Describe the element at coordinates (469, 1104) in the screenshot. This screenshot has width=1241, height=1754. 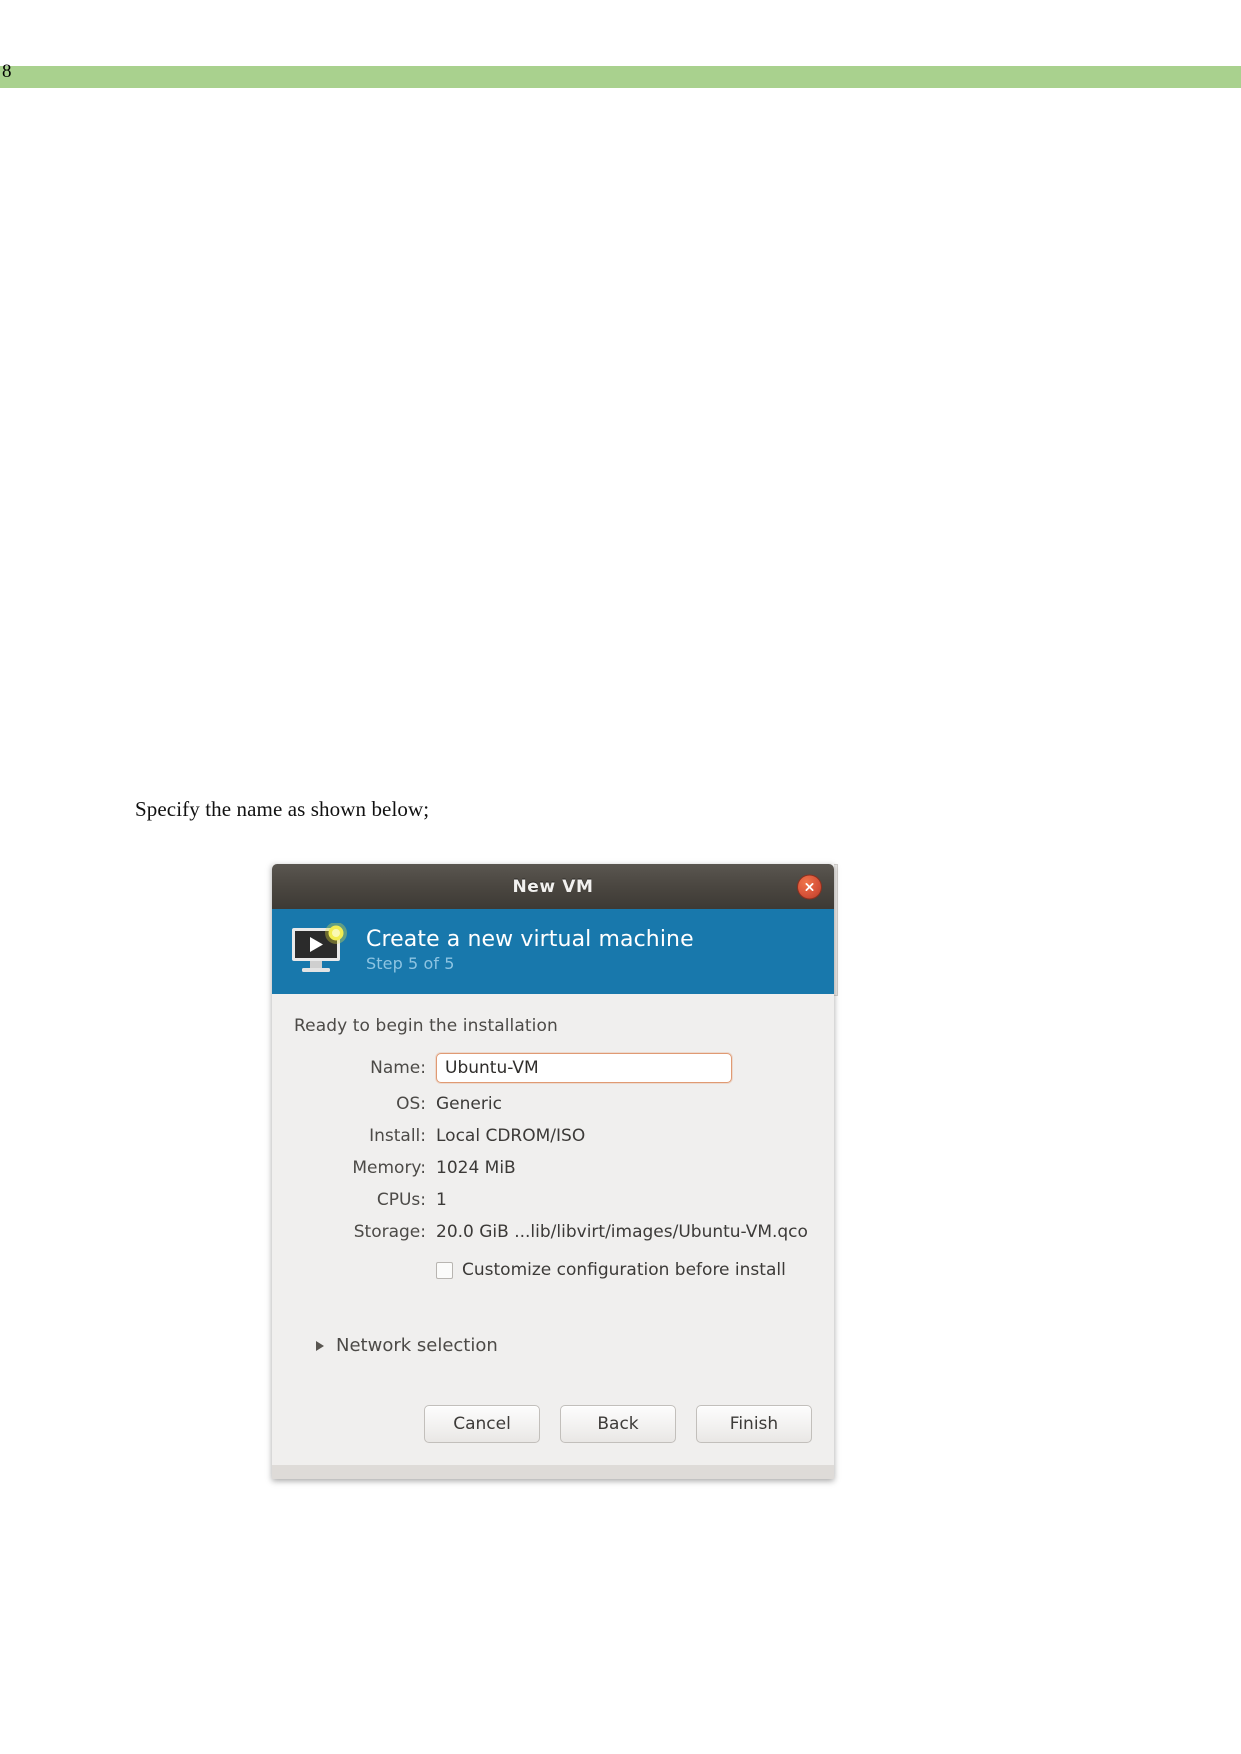
I see `os-value: Generic` at that location.